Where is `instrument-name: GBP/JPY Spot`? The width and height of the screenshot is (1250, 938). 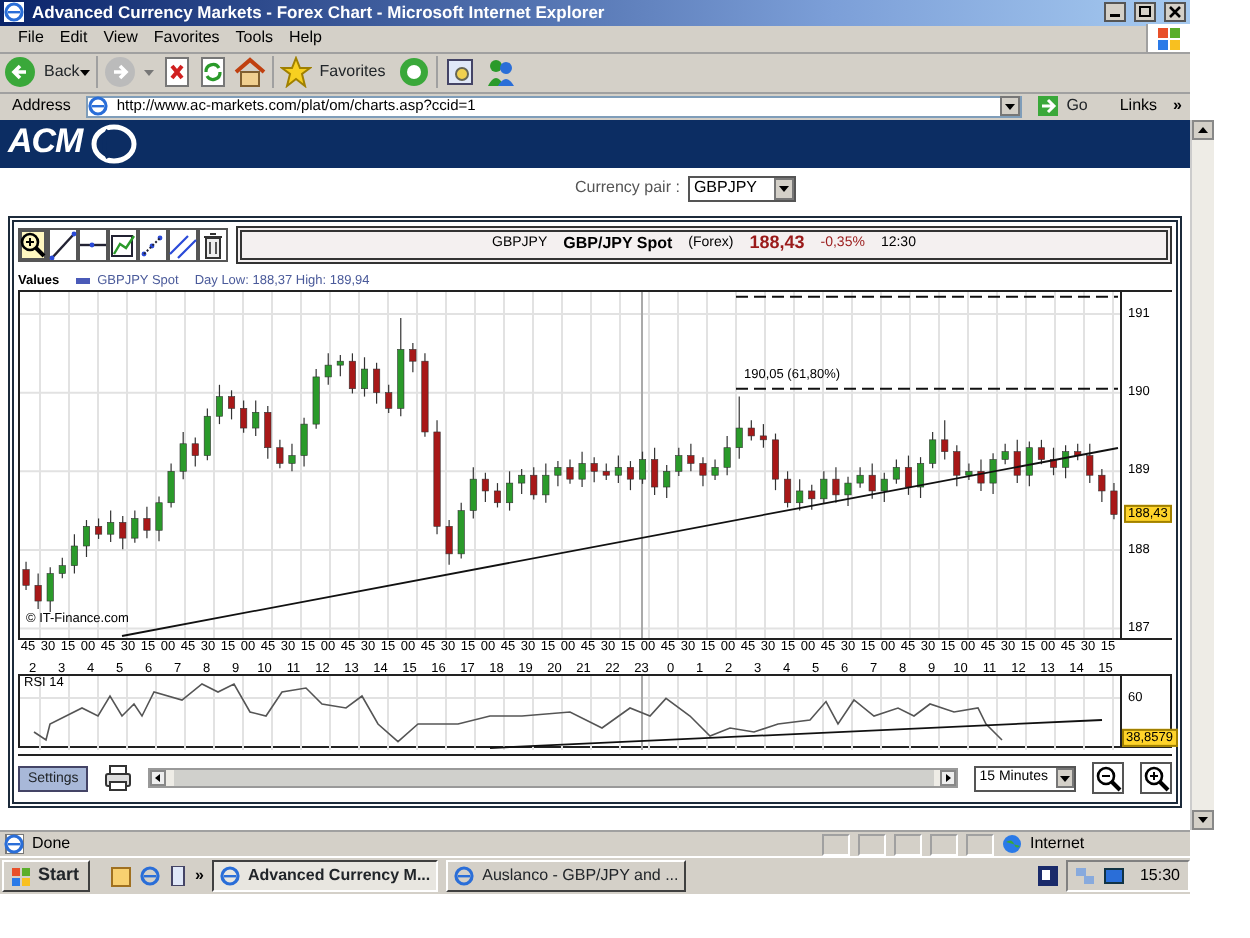
instrument-name: GBP/JPY Spot is located at coordinates (618, 244).